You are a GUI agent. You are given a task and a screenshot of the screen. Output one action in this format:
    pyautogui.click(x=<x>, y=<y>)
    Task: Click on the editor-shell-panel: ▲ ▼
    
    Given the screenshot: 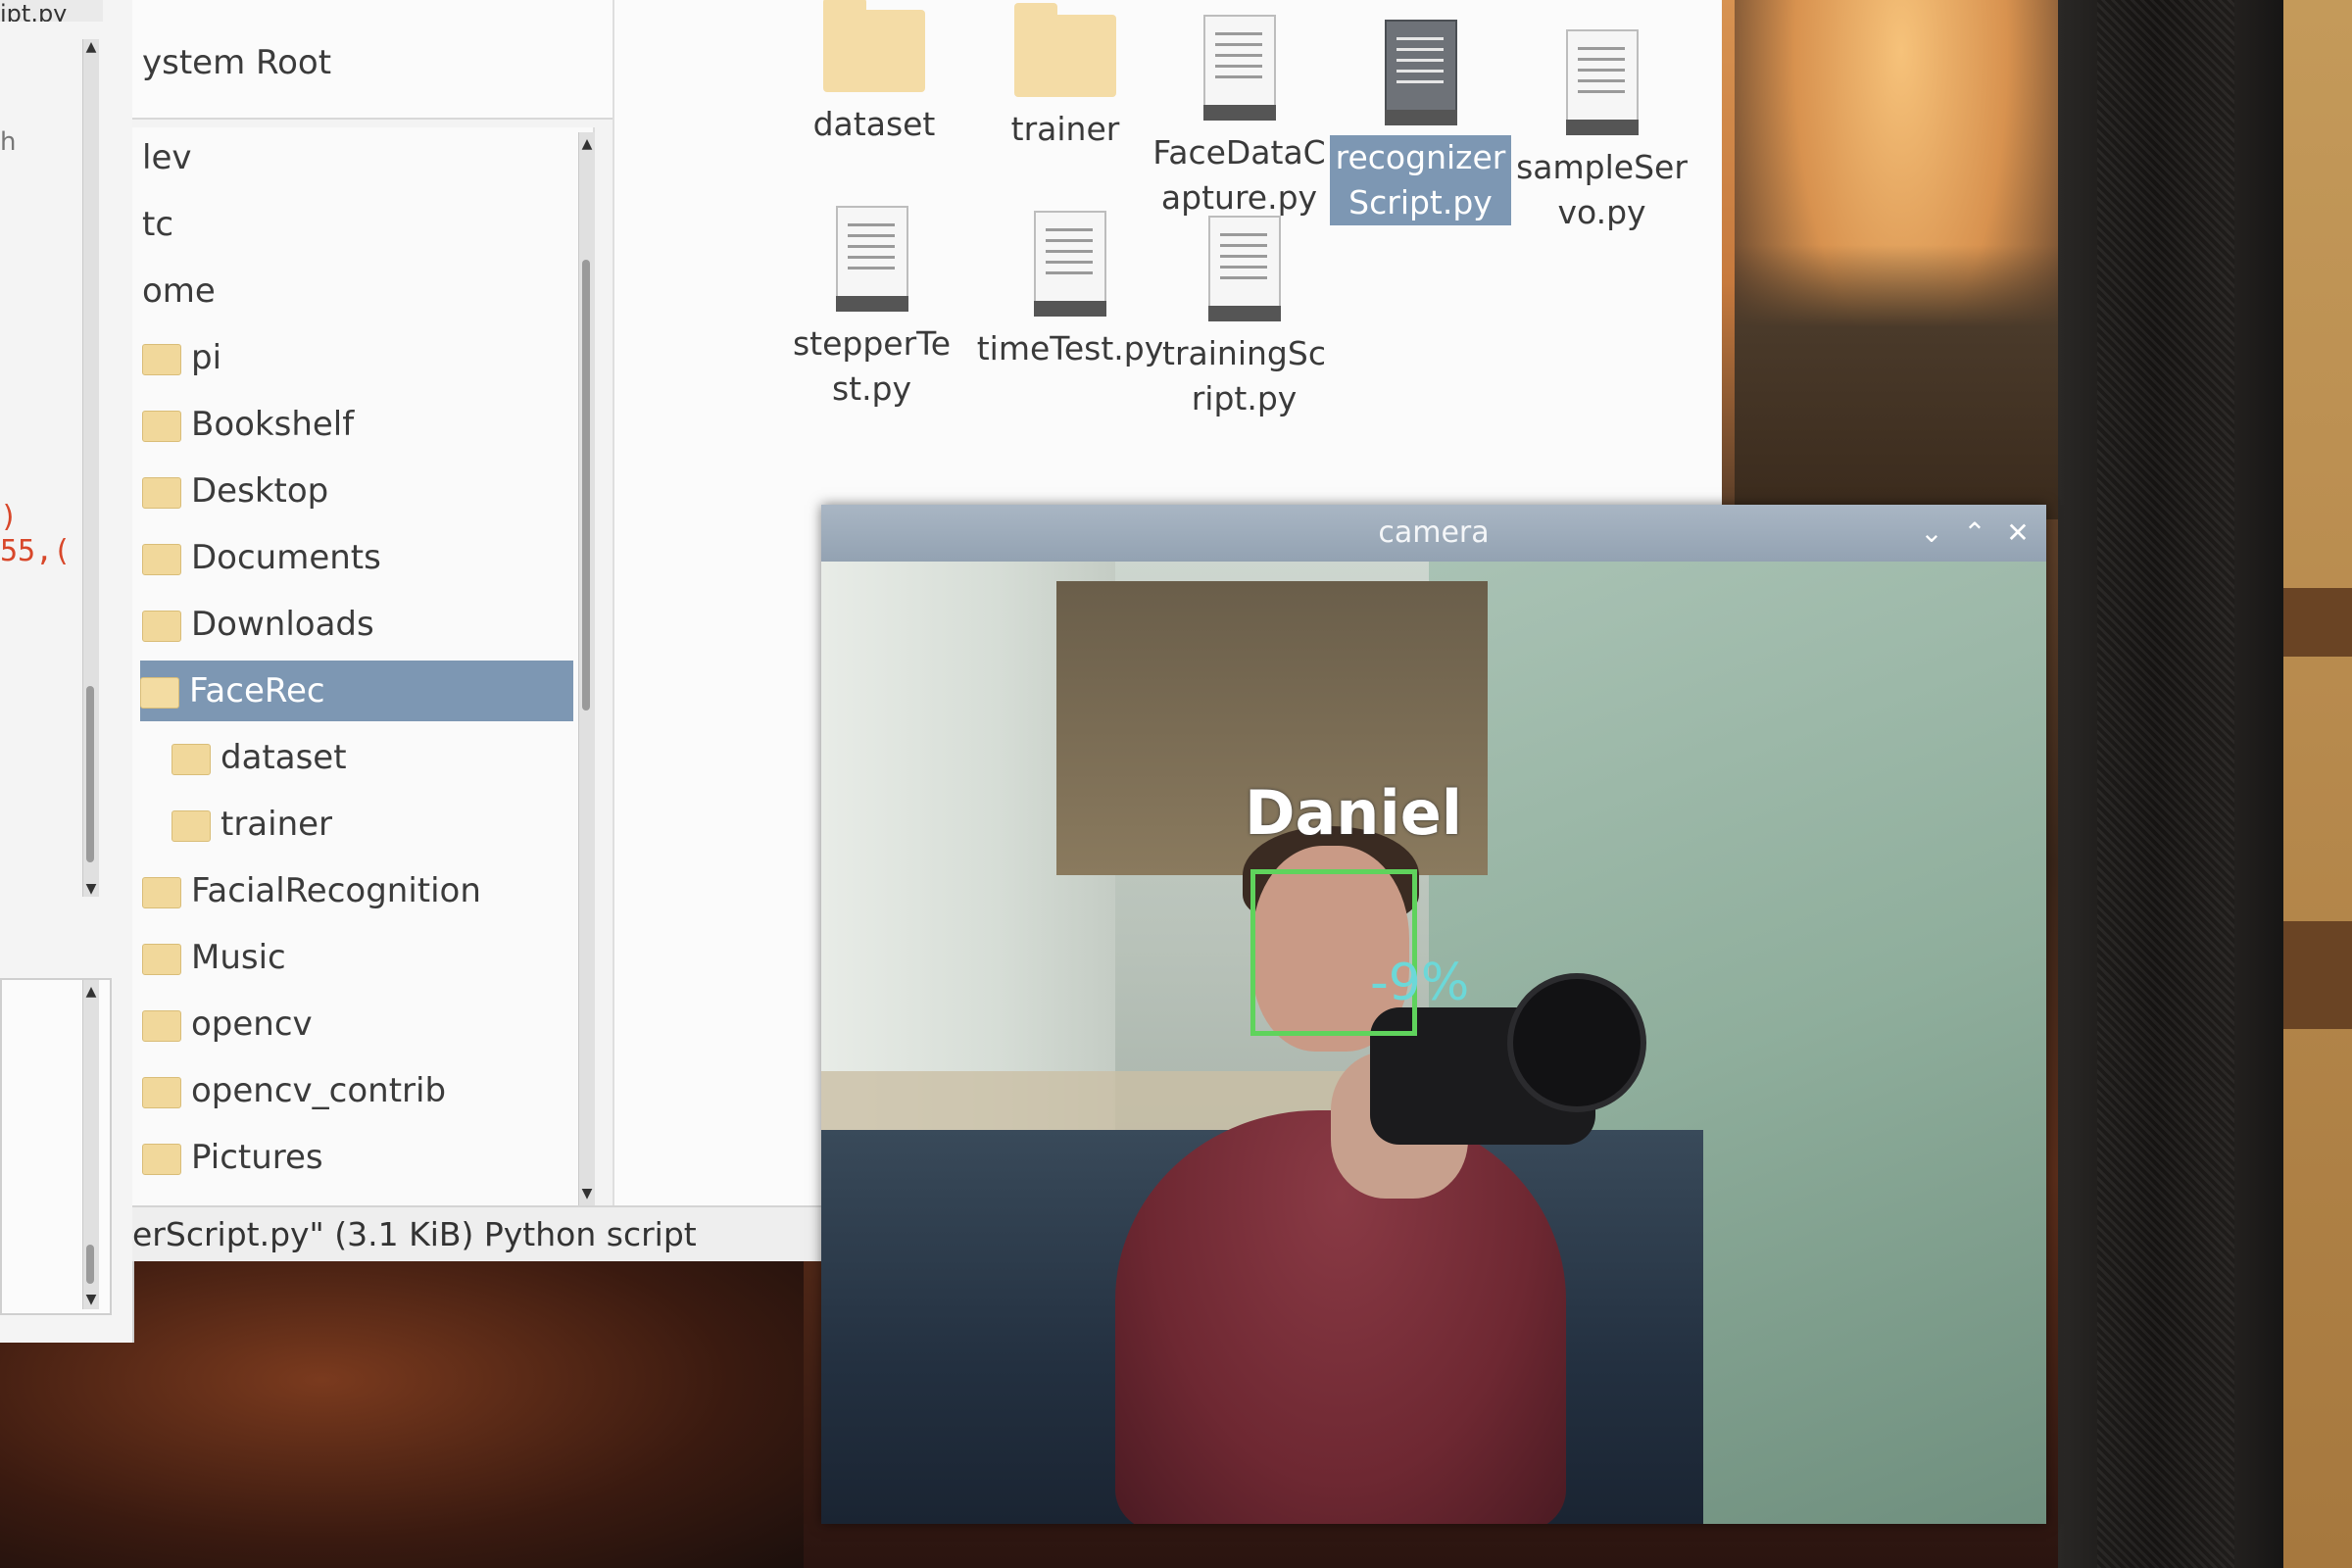 What is the action you would take?
    pyautogui.click(x=56, y=1146)
    